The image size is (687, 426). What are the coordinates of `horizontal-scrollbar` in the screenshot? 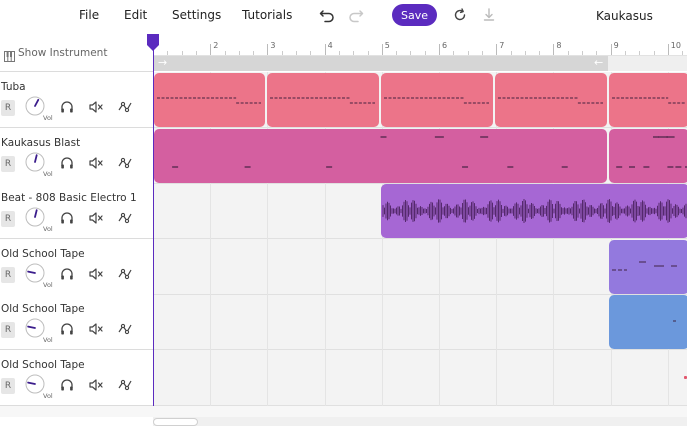 It's located at (420, 421).